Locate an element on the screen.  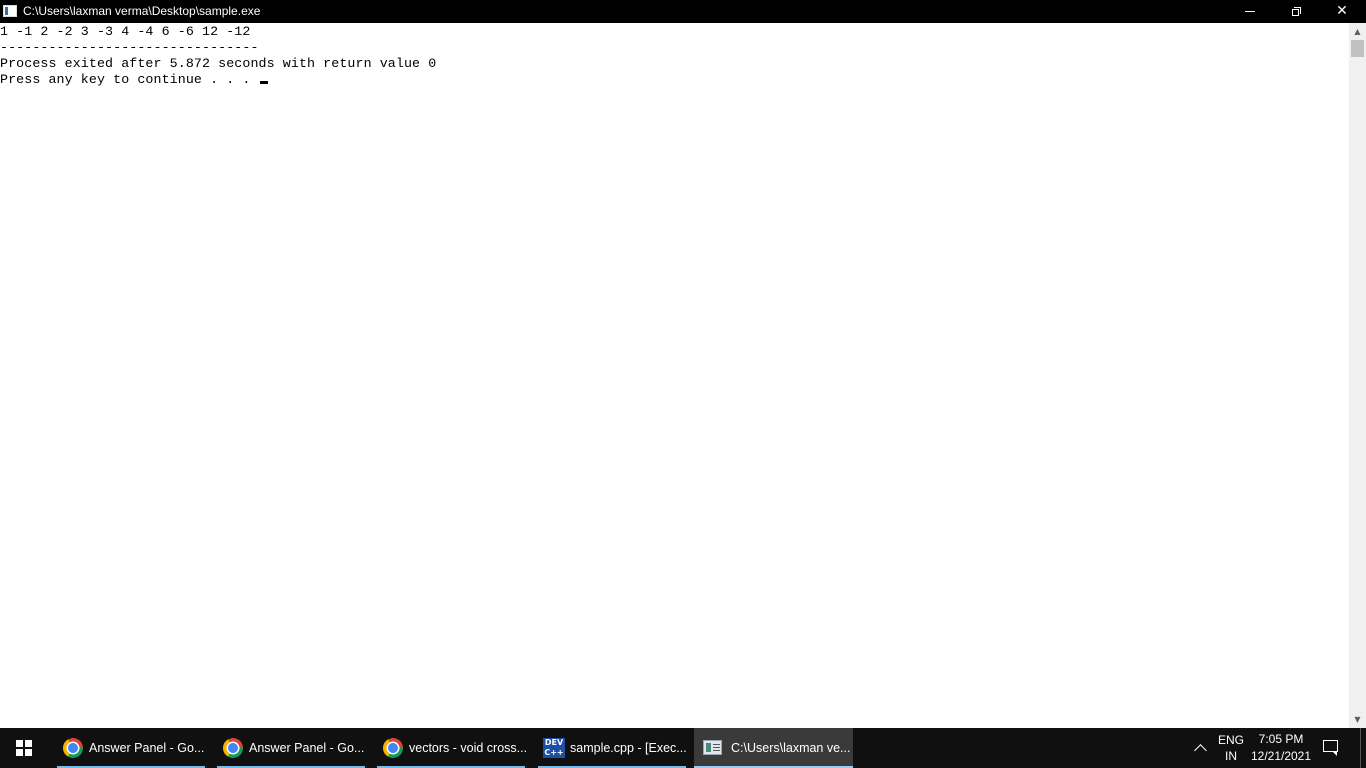
vertical-scrollbar: ▲ ▼ is located at coordinates (1357, 375).